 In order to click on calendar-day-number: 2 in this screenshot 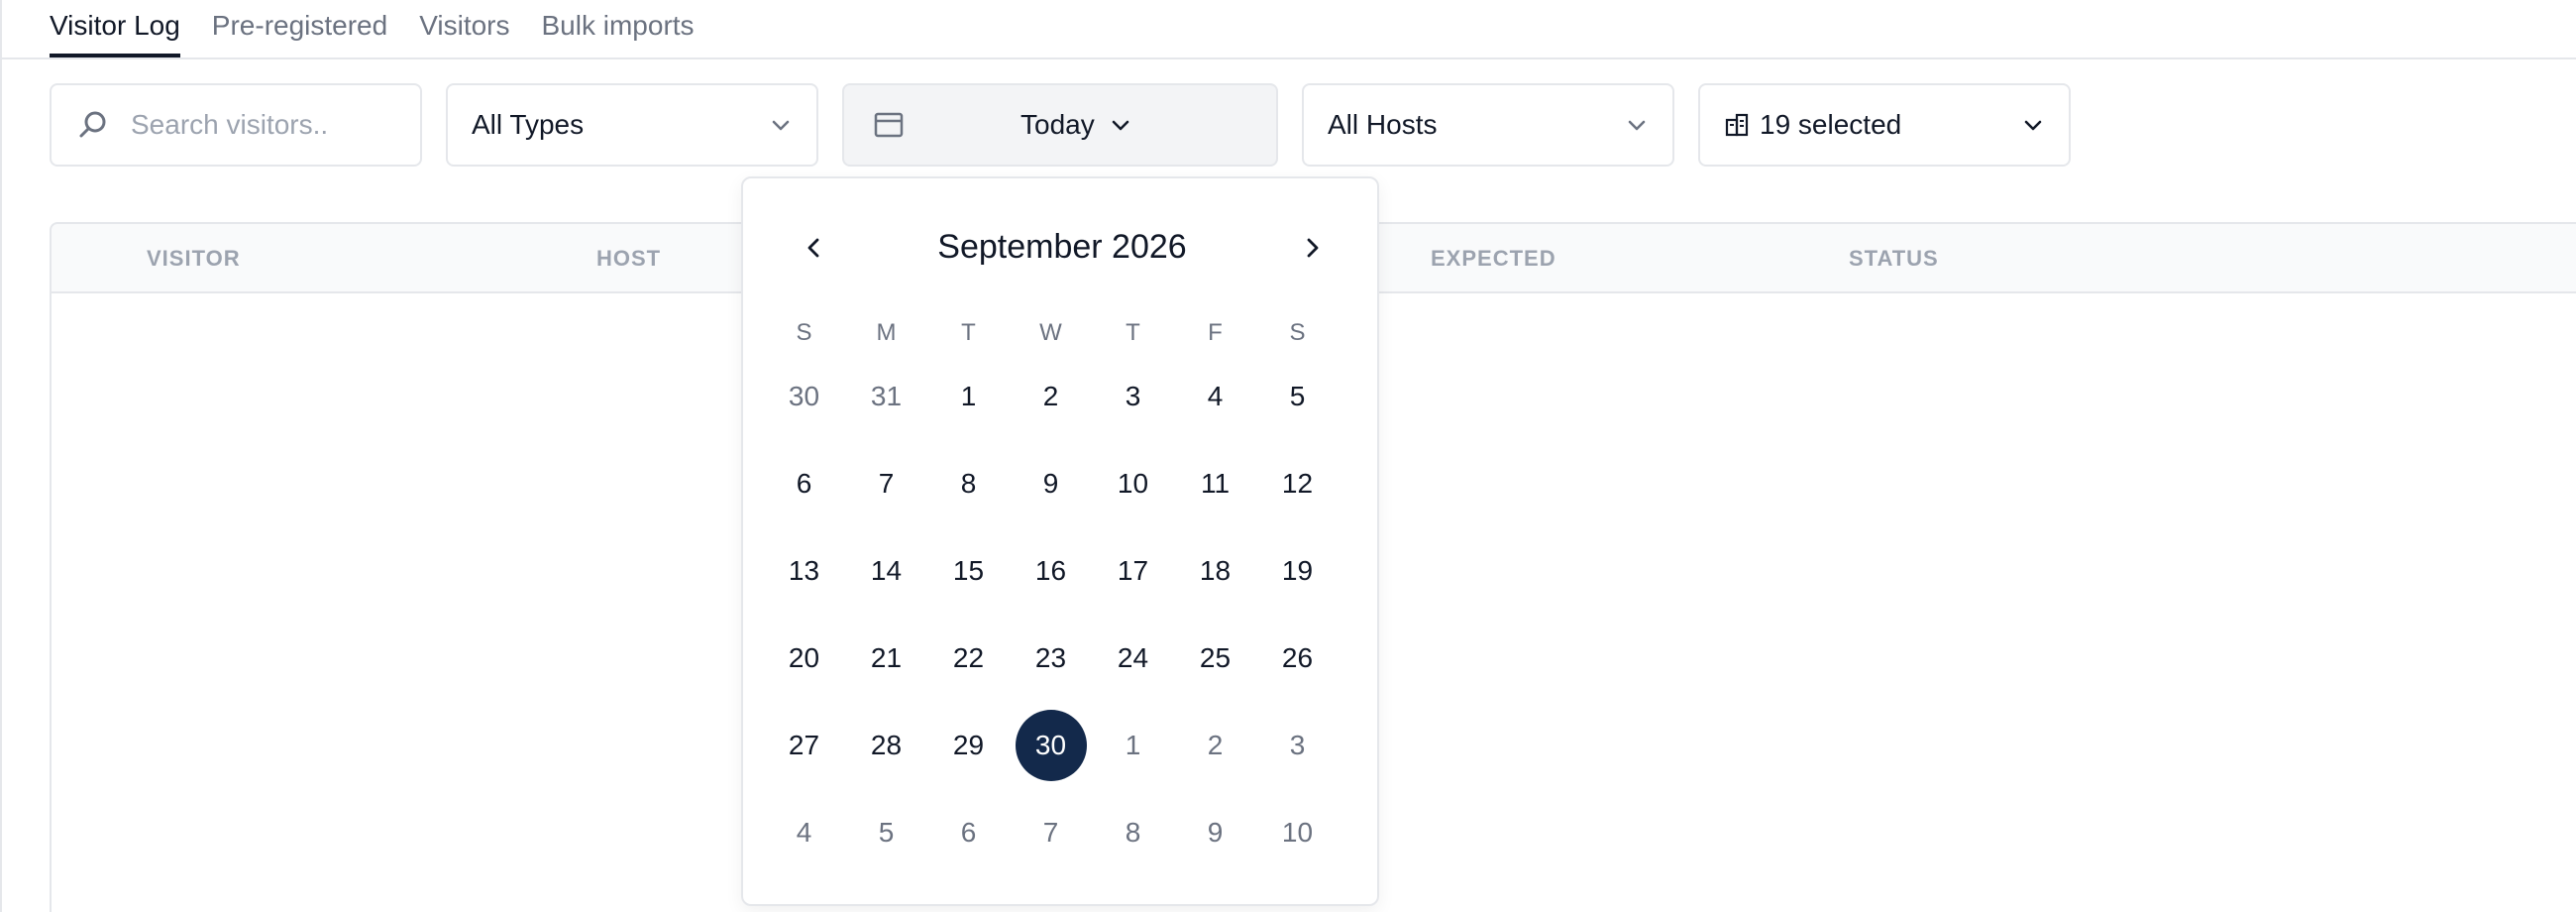, I will do `click(1050, 396)`.